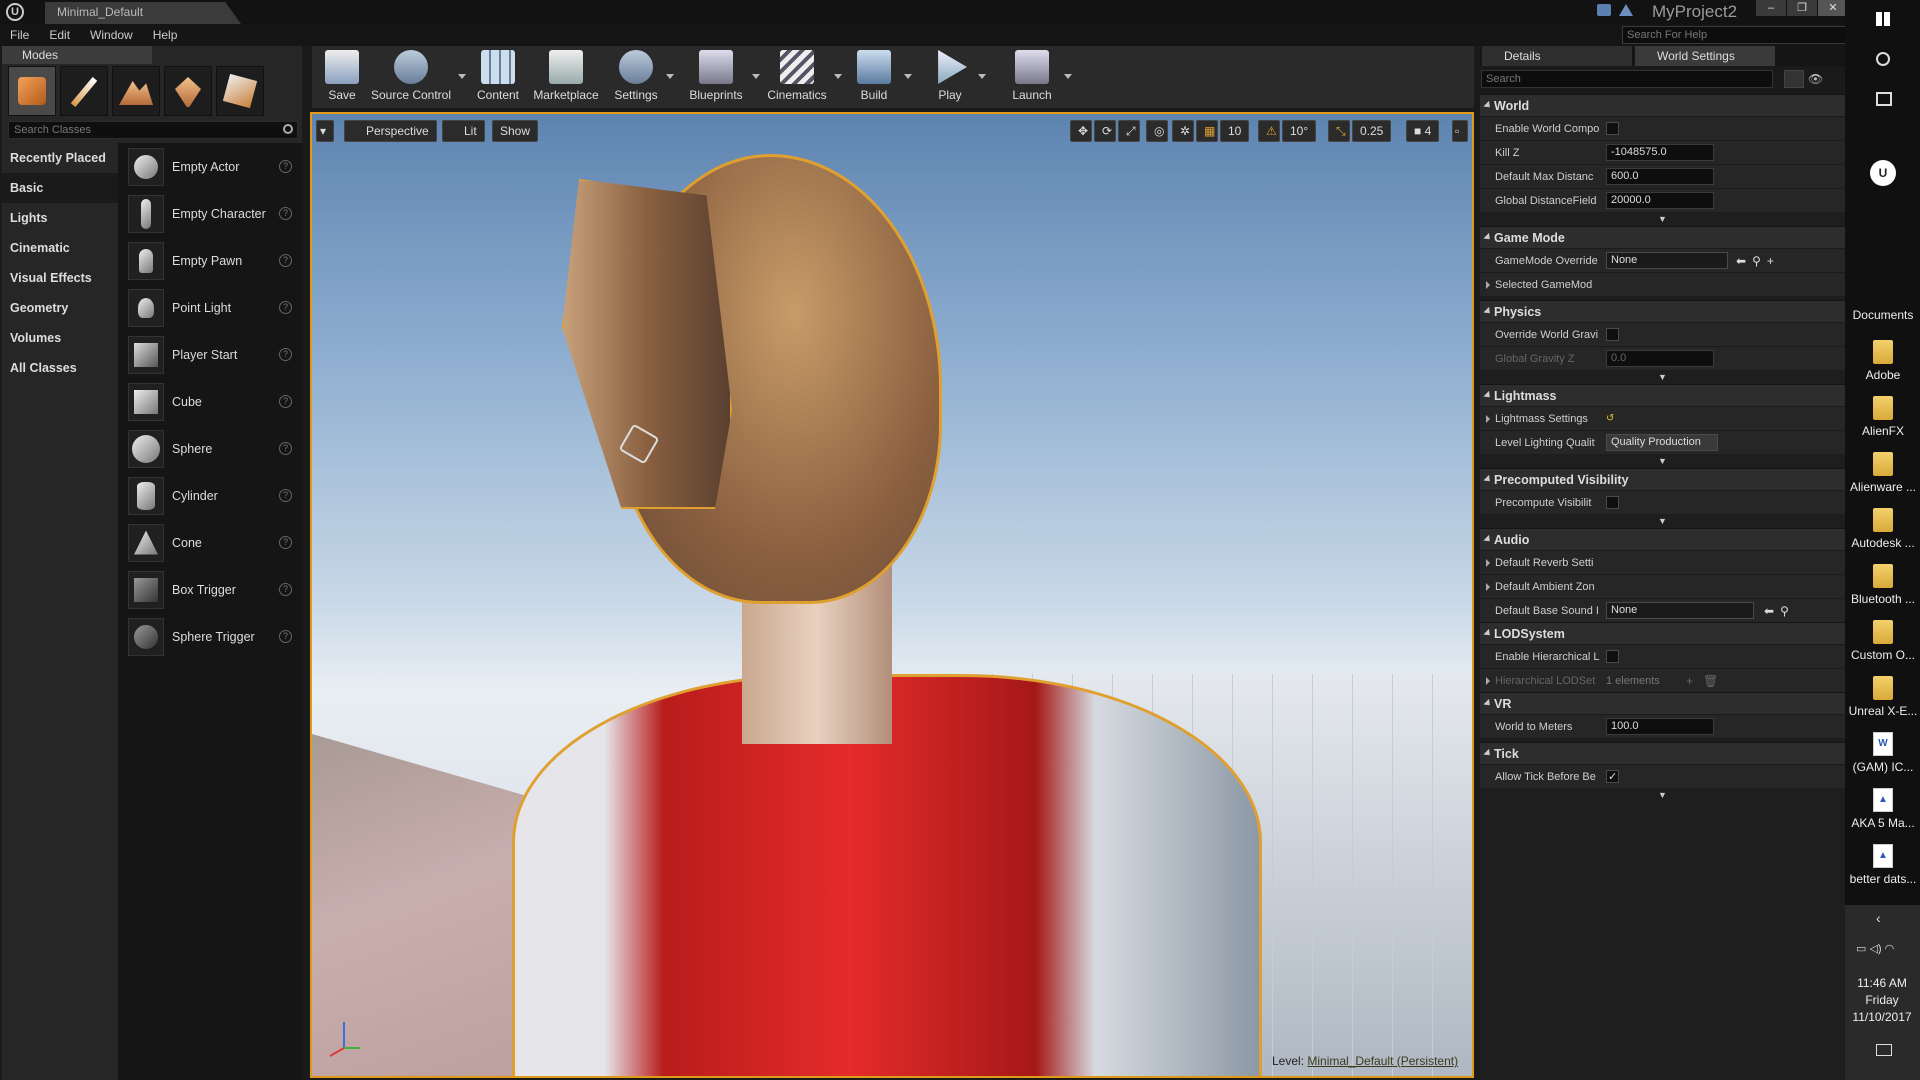  Describe the element at coordinates (1884, 99) in the screenshot. I see `task-view-icon` at that location.